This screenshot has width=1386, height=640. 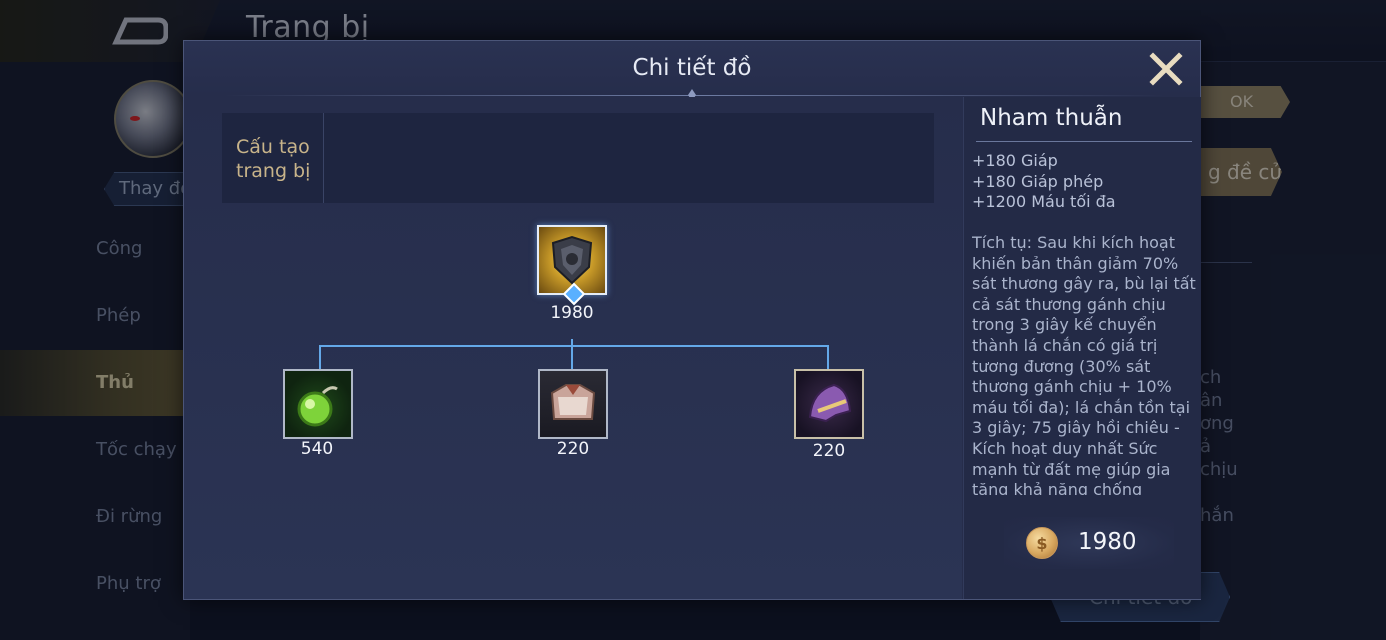 What do you see at coordinates (572, 313) in the screenshot?
I see `root-item-price: 1980` at bounding box center [572, 313].